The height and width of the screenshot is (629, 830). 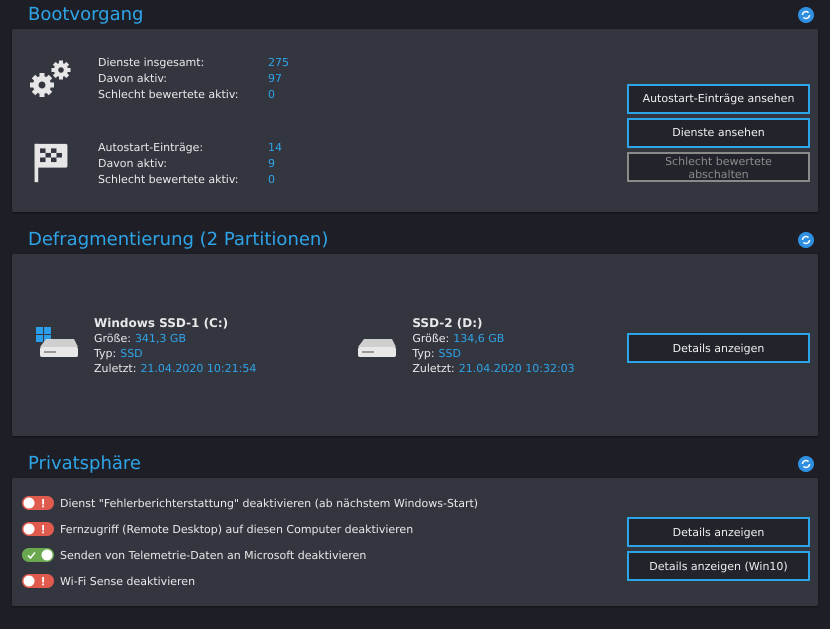 I want to click on action-button: Autostart-Einträge ansehen, so click(x=718, y=99).